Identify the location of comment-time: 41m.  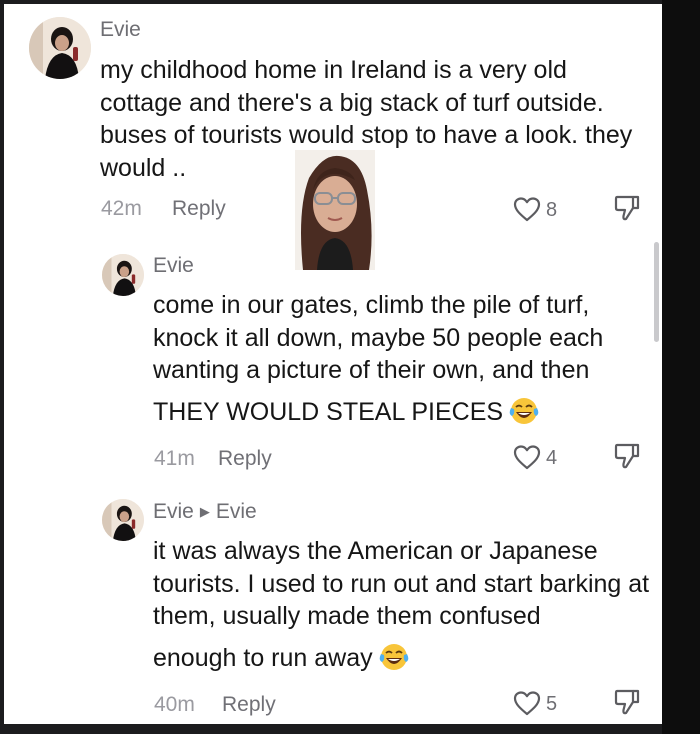
(174, 458).